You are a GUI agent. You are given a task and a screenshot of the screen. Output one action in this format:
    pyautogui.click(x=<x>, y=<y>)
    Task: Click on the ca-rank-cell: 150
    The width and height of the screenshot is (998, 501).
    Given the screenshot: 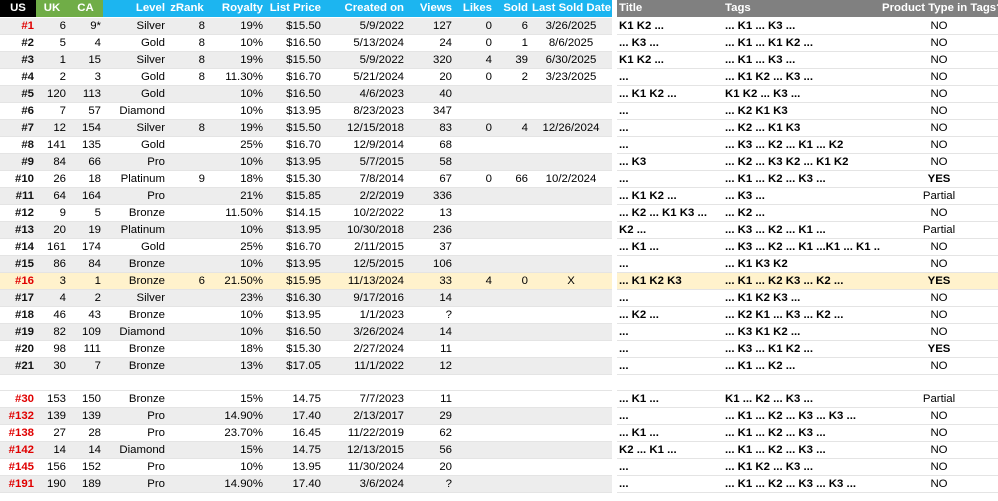 What is the action you would take?
    pyautogui.click(x=85, y=399)
    